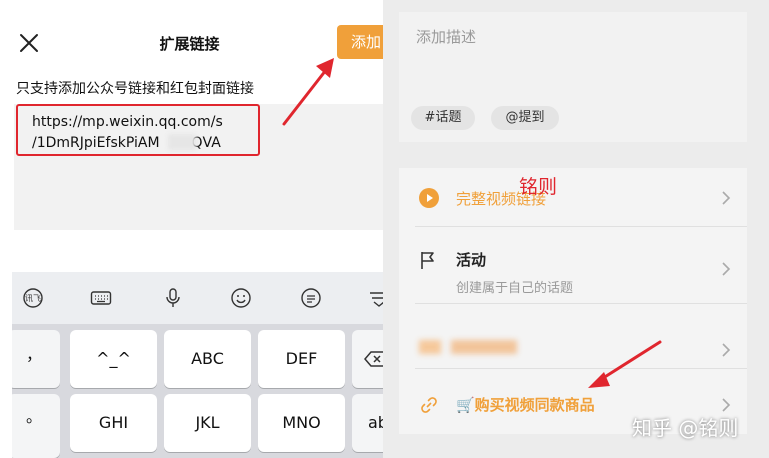 The width and height of the screenshot is (769, 458). I want to click on blurred-icon, so click(430, 347).